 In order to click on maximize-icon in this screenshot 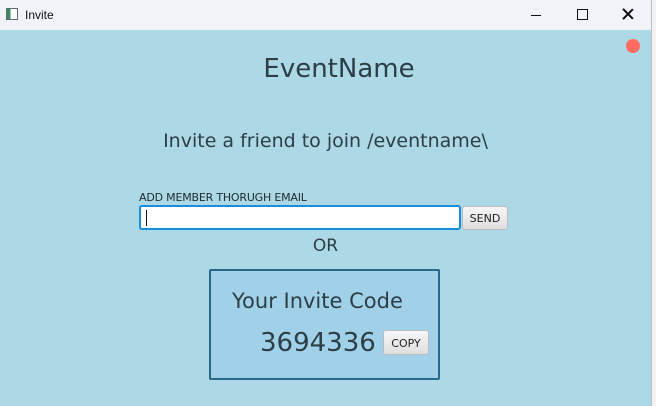, I will do `click(582, 14)`.